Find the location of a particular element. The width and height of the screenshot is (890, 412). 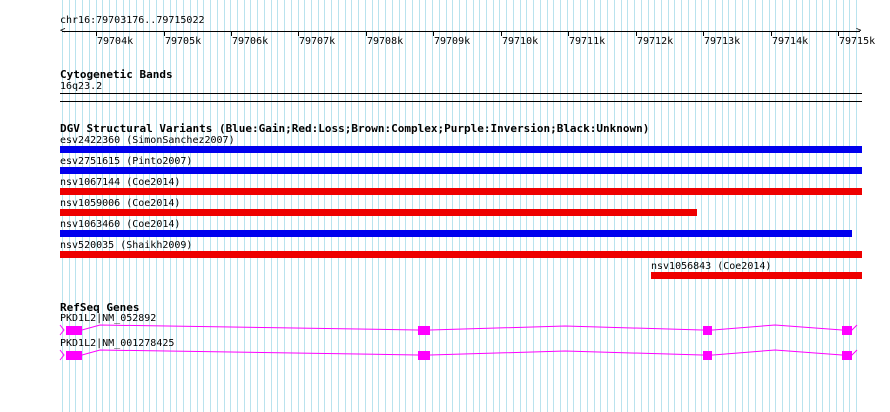

ruler-right-arrow-icon: > is located at coordinates (859, 31).